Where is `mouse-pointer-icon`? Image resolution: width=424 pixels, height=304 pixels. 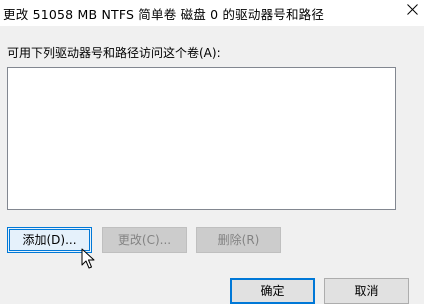
mouse-pointer-icon is located at coordinates (88, 258).